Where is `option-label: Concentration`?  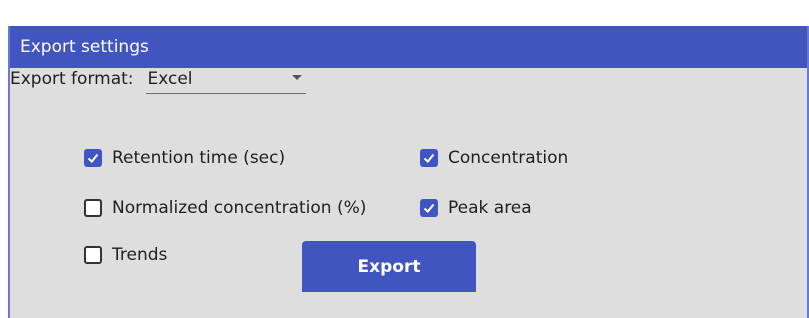
option-label: Concentration is located at coordinates (508, 158).